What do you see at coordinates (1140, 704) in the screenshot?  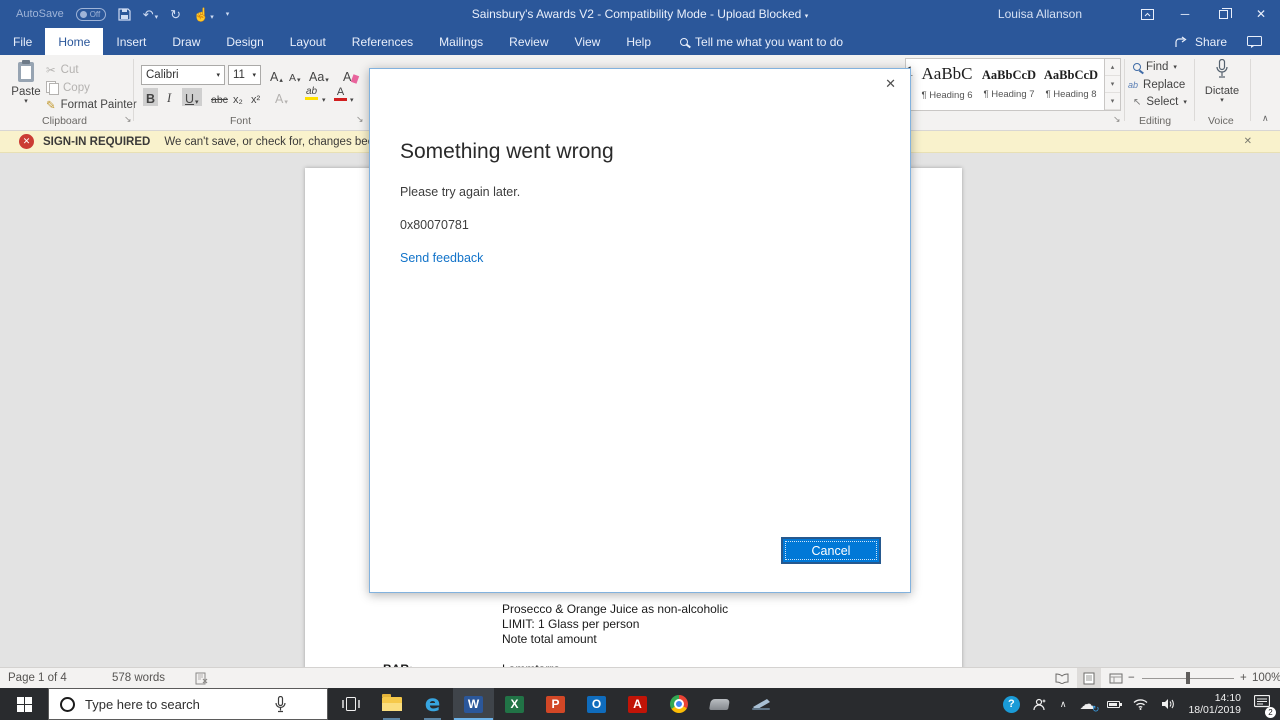 I see `wifi-icon` at bounding box center [1140, 704].